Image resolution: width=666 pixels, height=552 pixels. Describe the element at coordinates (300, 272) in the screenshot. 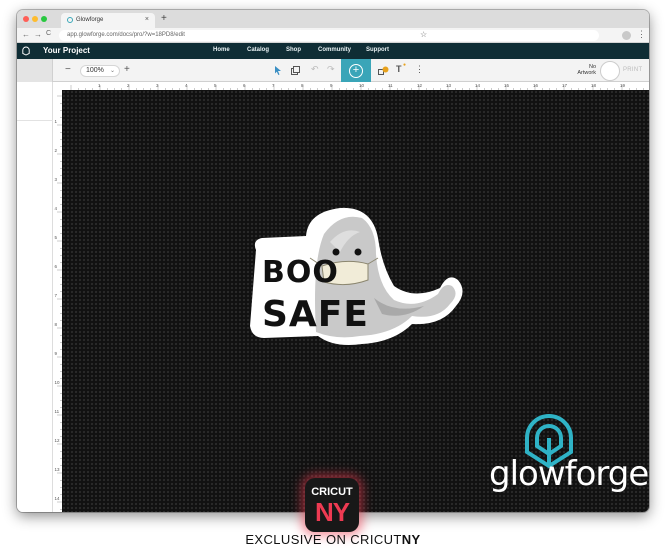

I see `sticker-text-line1: BOO` at that location.